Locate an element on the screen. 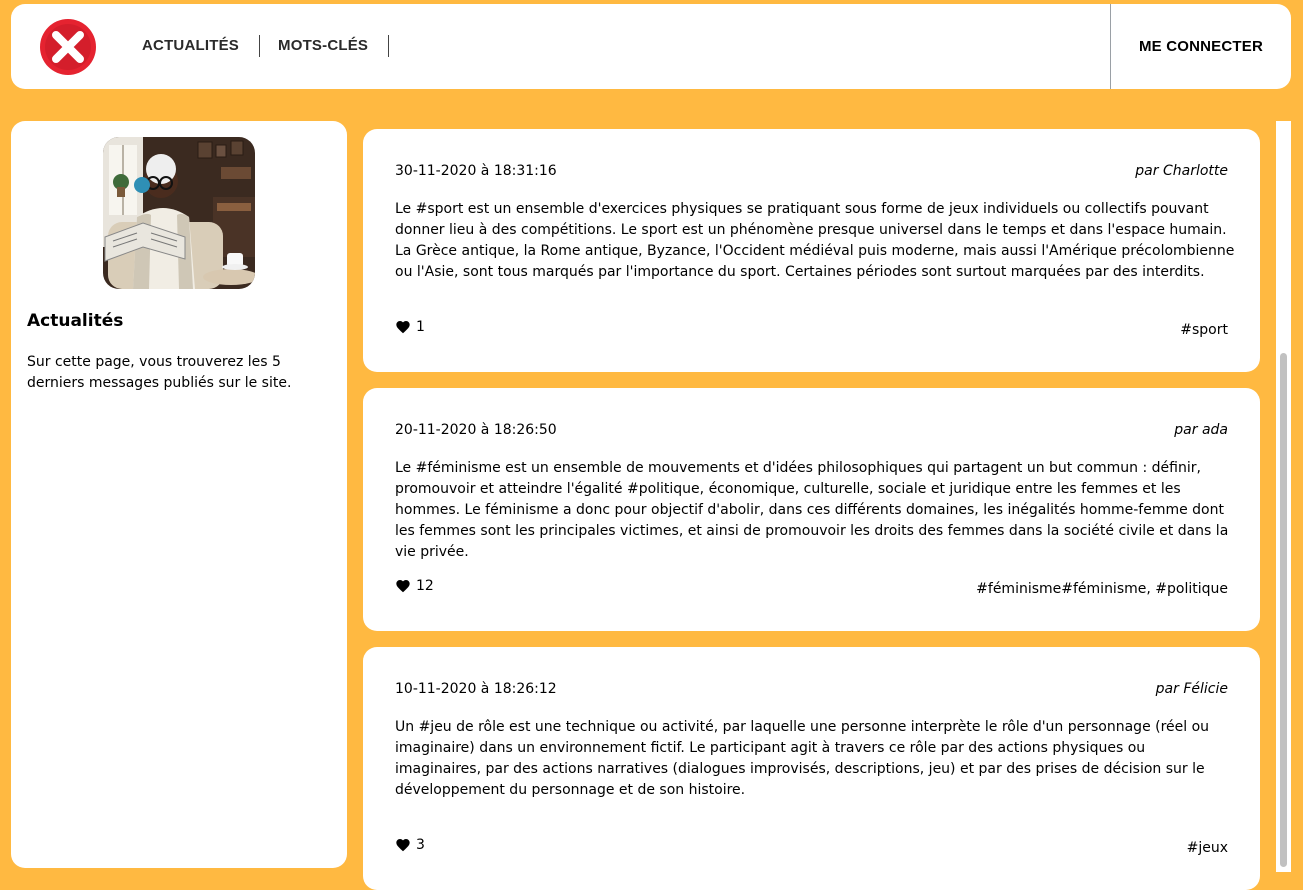 The width and height of the screenshot is (1303, 890). like-count: 3 is located at coordinates (420, 845).